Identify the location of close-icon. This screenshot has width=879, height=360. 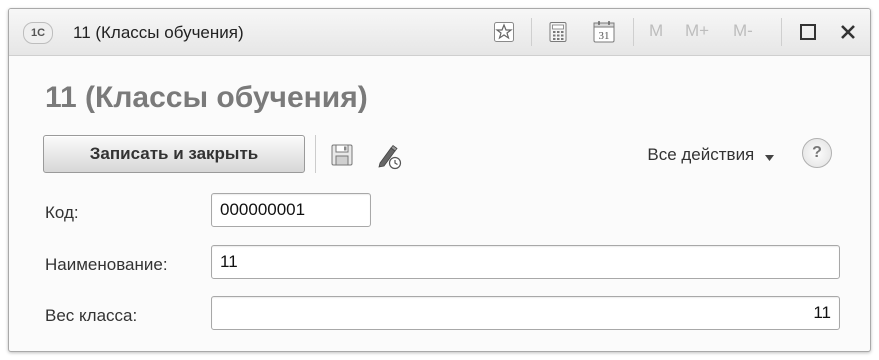
(848, 32).